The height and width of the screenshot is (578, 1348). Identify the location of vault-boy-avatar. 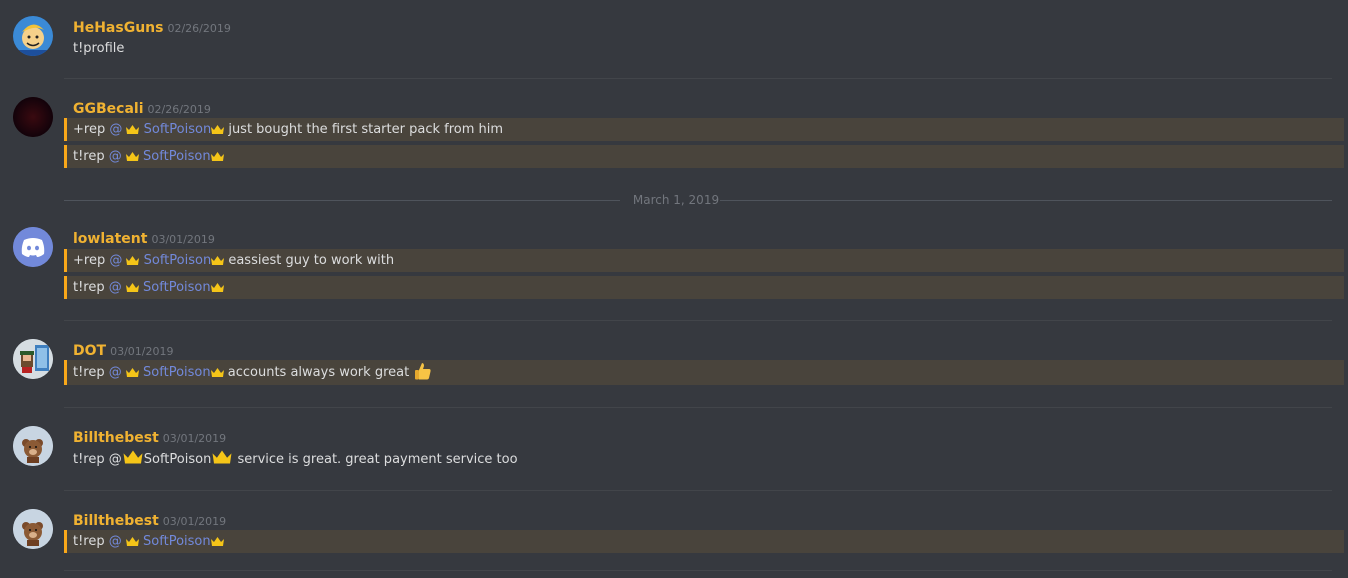
(33, 36).